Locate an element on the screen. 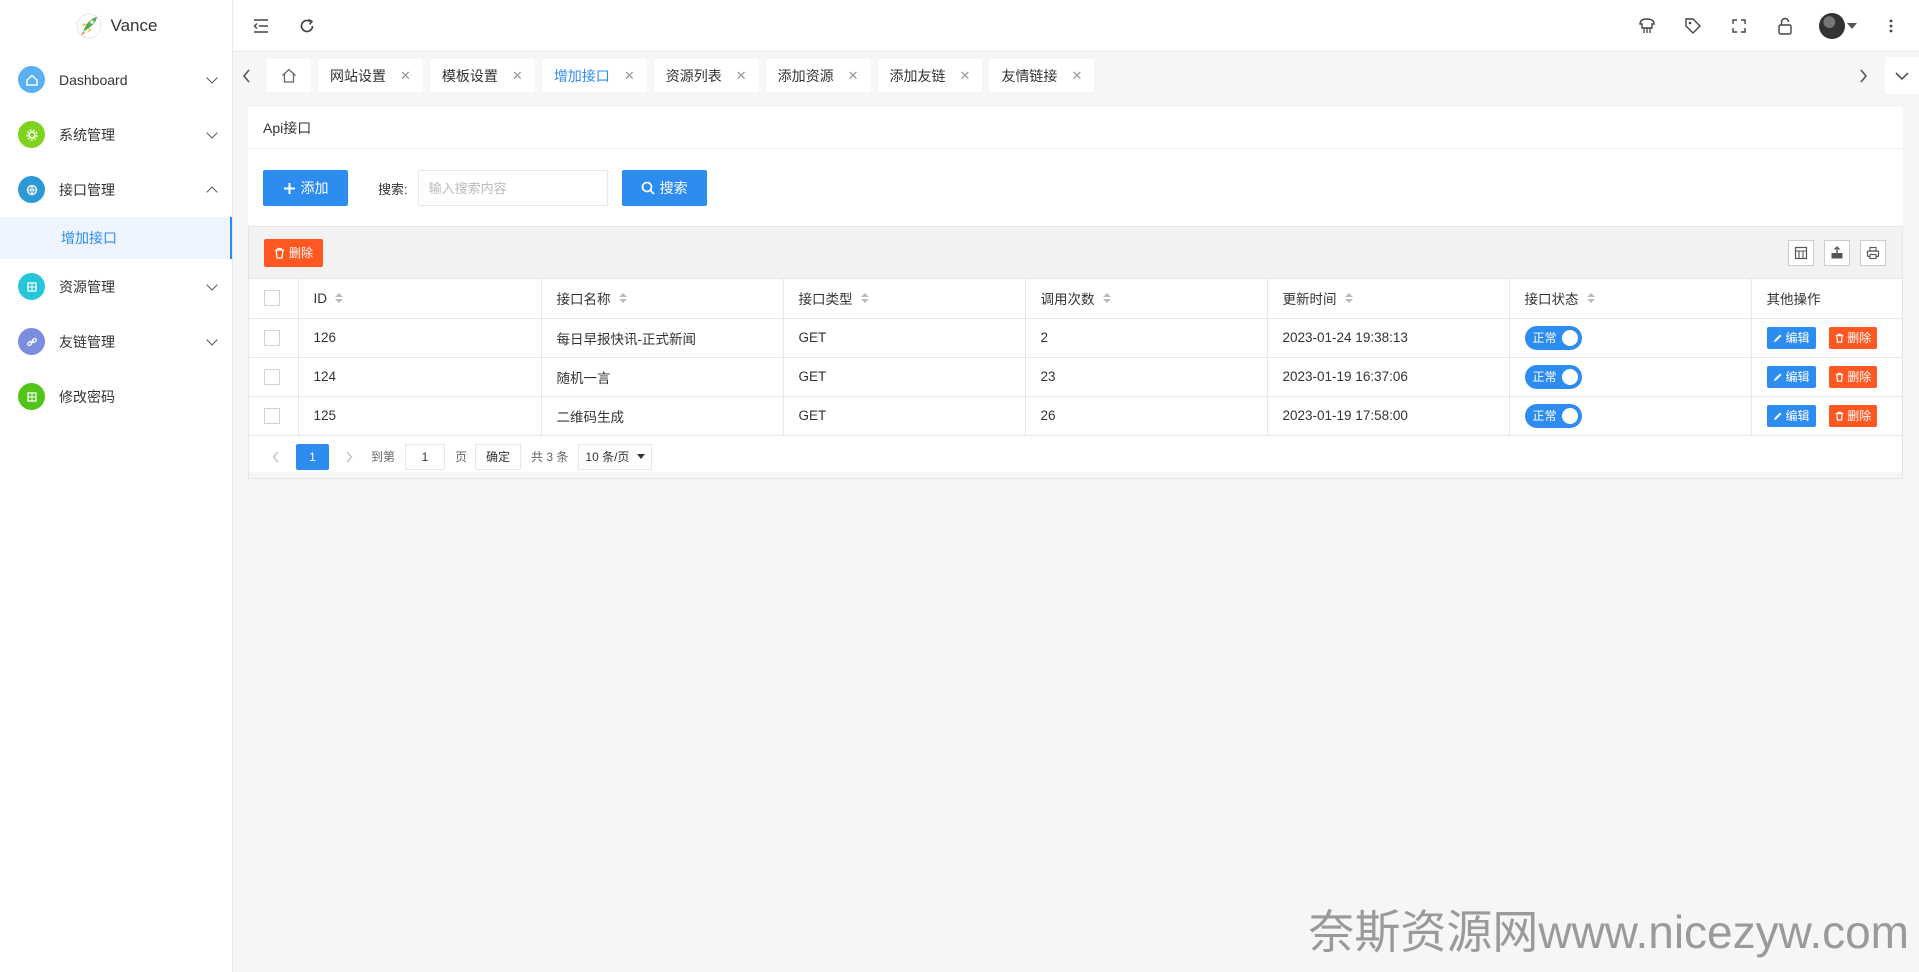 The image size is (1919, 972). tab-add-resource: 添加资源 ✕ is located at coordinates (818, 75).